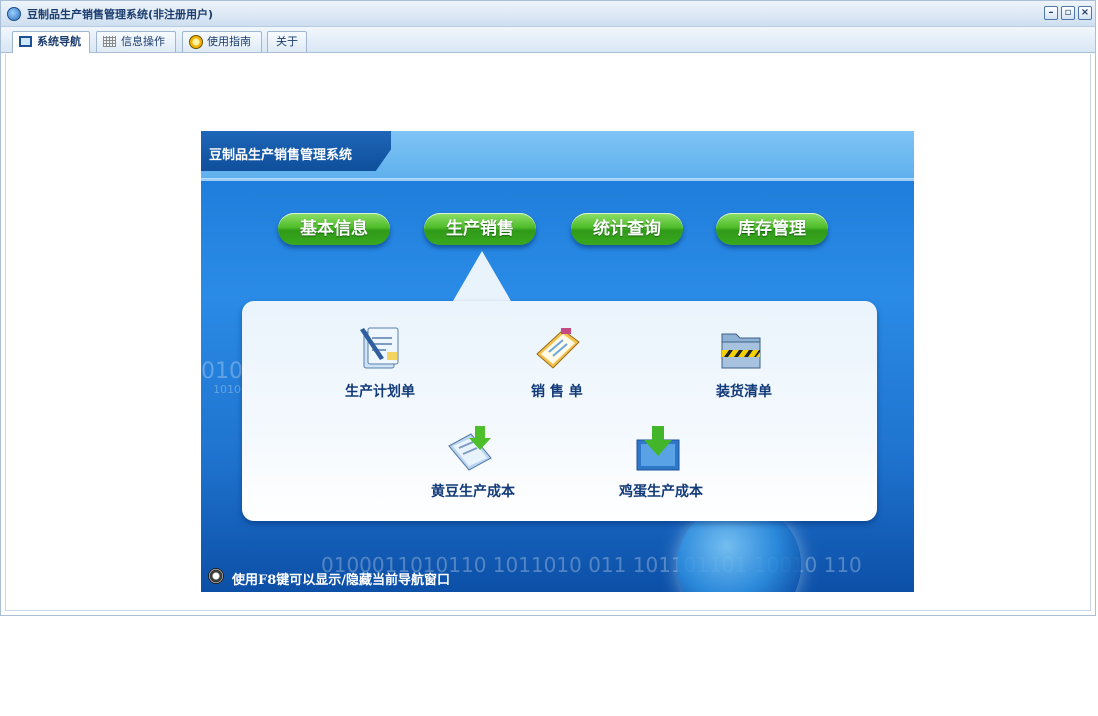 The height and width of the screenshot is (716, 1098). What do you see at coordinates (196, 42) in the screenshot?
I see `help-icon` at bounding box center [196, 42].